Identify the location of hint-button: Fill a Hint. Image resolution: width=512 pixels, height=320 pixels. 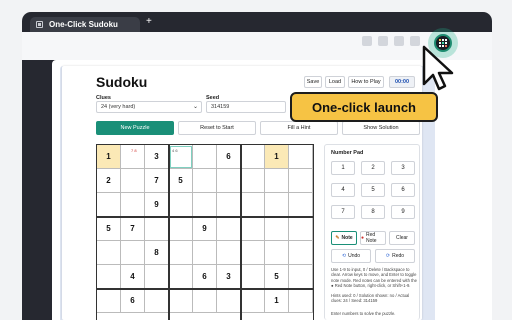
(299, 128).